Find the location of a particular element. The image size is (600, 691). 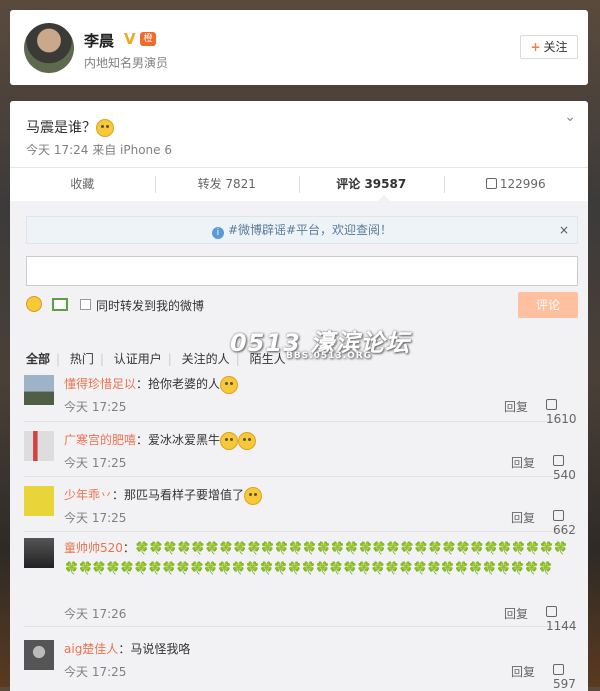

notice-bar: i #微博辟谣#平台，欢迎查阅！ × is located at coordinates (302, 230).